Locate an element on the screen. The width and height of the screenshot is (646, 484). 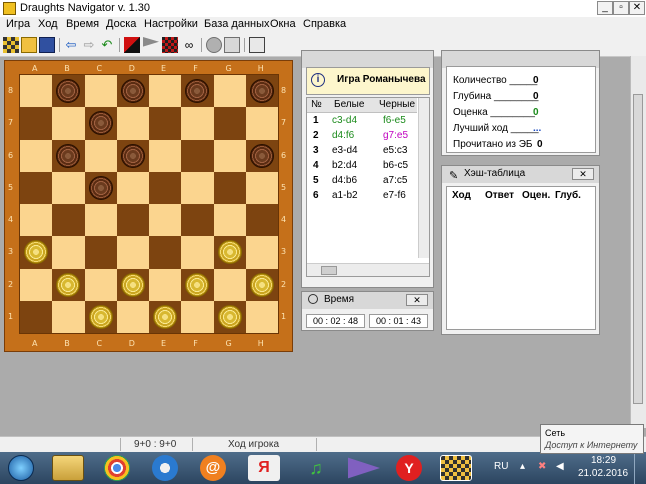
hash-panel-close-button: ✕ is located at coordinates (583, 174).